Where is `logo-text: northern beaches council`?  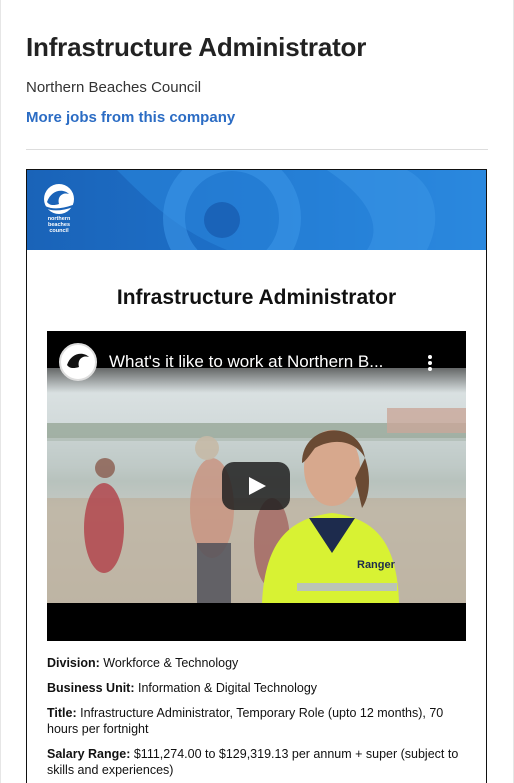 logo-text: northern beaches council is located at coordinates (59, 225).